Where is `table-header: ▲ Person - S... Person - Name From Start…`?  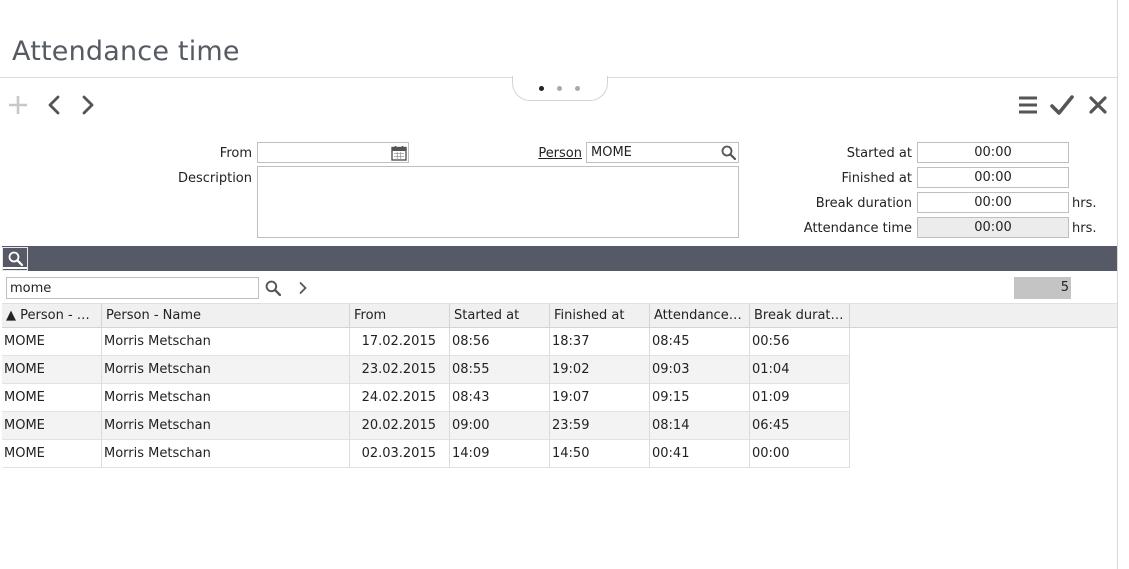 table-header: ▲ Person - S... Person - Name From Start… is located at coordinates (559, 315).